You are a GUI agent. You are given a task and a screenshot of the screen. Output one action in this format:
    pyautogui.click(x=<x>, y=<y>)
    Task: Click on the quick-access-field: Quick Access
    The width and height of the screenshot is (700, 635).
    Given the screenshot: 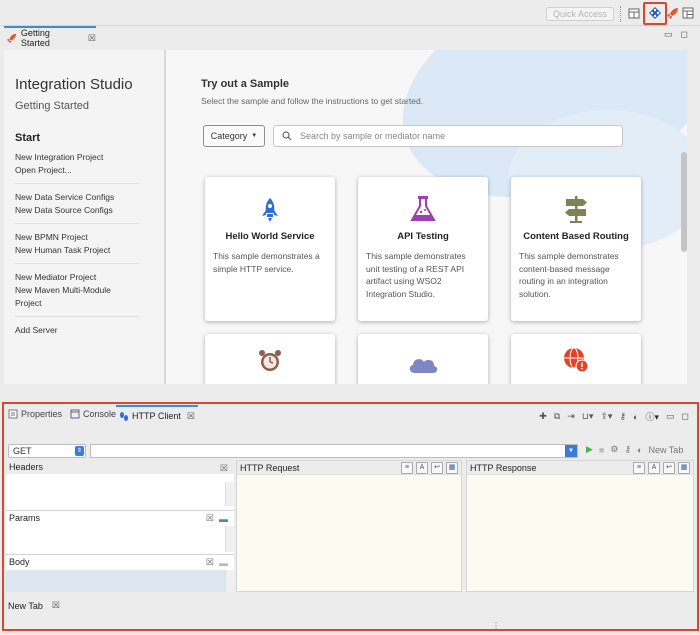 What is the action you would take?
    pyautogui.click(x=580, y=14)
    